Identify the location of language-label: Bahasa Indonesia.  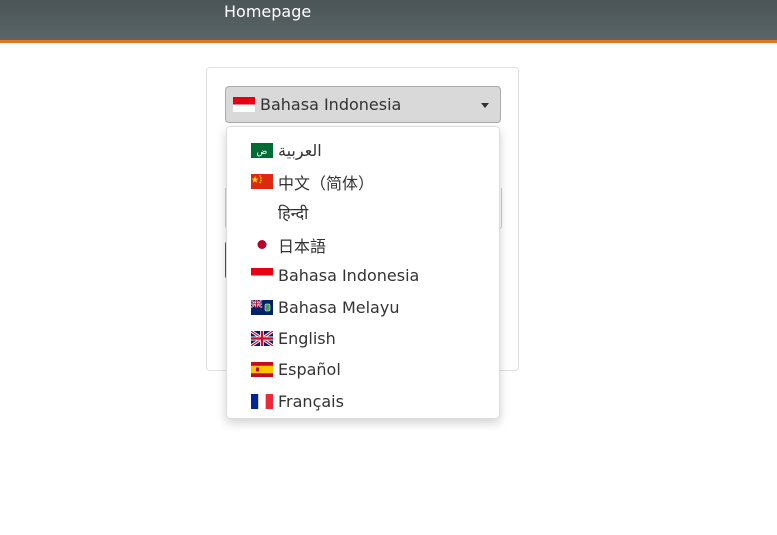
(349, 276).